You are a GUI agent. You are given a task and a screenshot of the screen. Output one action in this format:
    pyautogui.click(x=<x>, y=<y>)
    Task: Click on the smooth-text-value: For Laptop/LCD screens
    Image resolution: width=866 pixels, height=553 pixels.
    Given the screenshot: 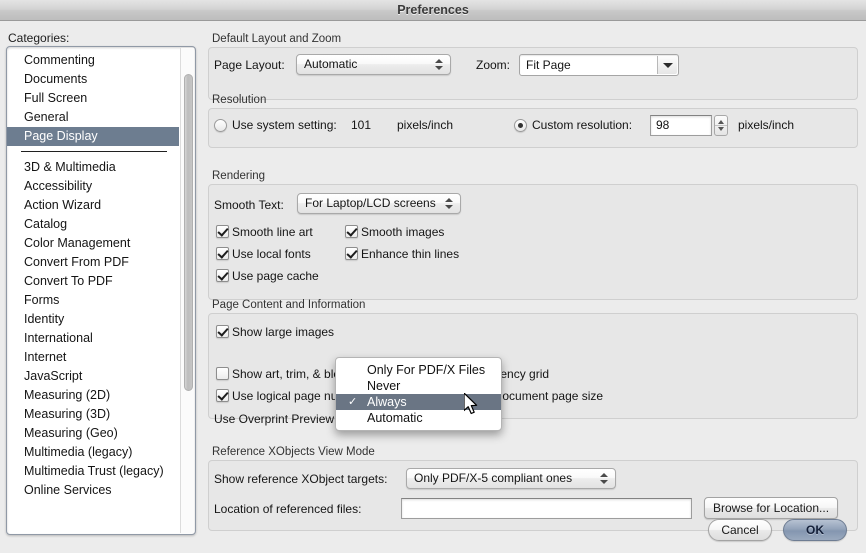 What is the action you would take?
    pyautogui.click(x=370, y=203)
    